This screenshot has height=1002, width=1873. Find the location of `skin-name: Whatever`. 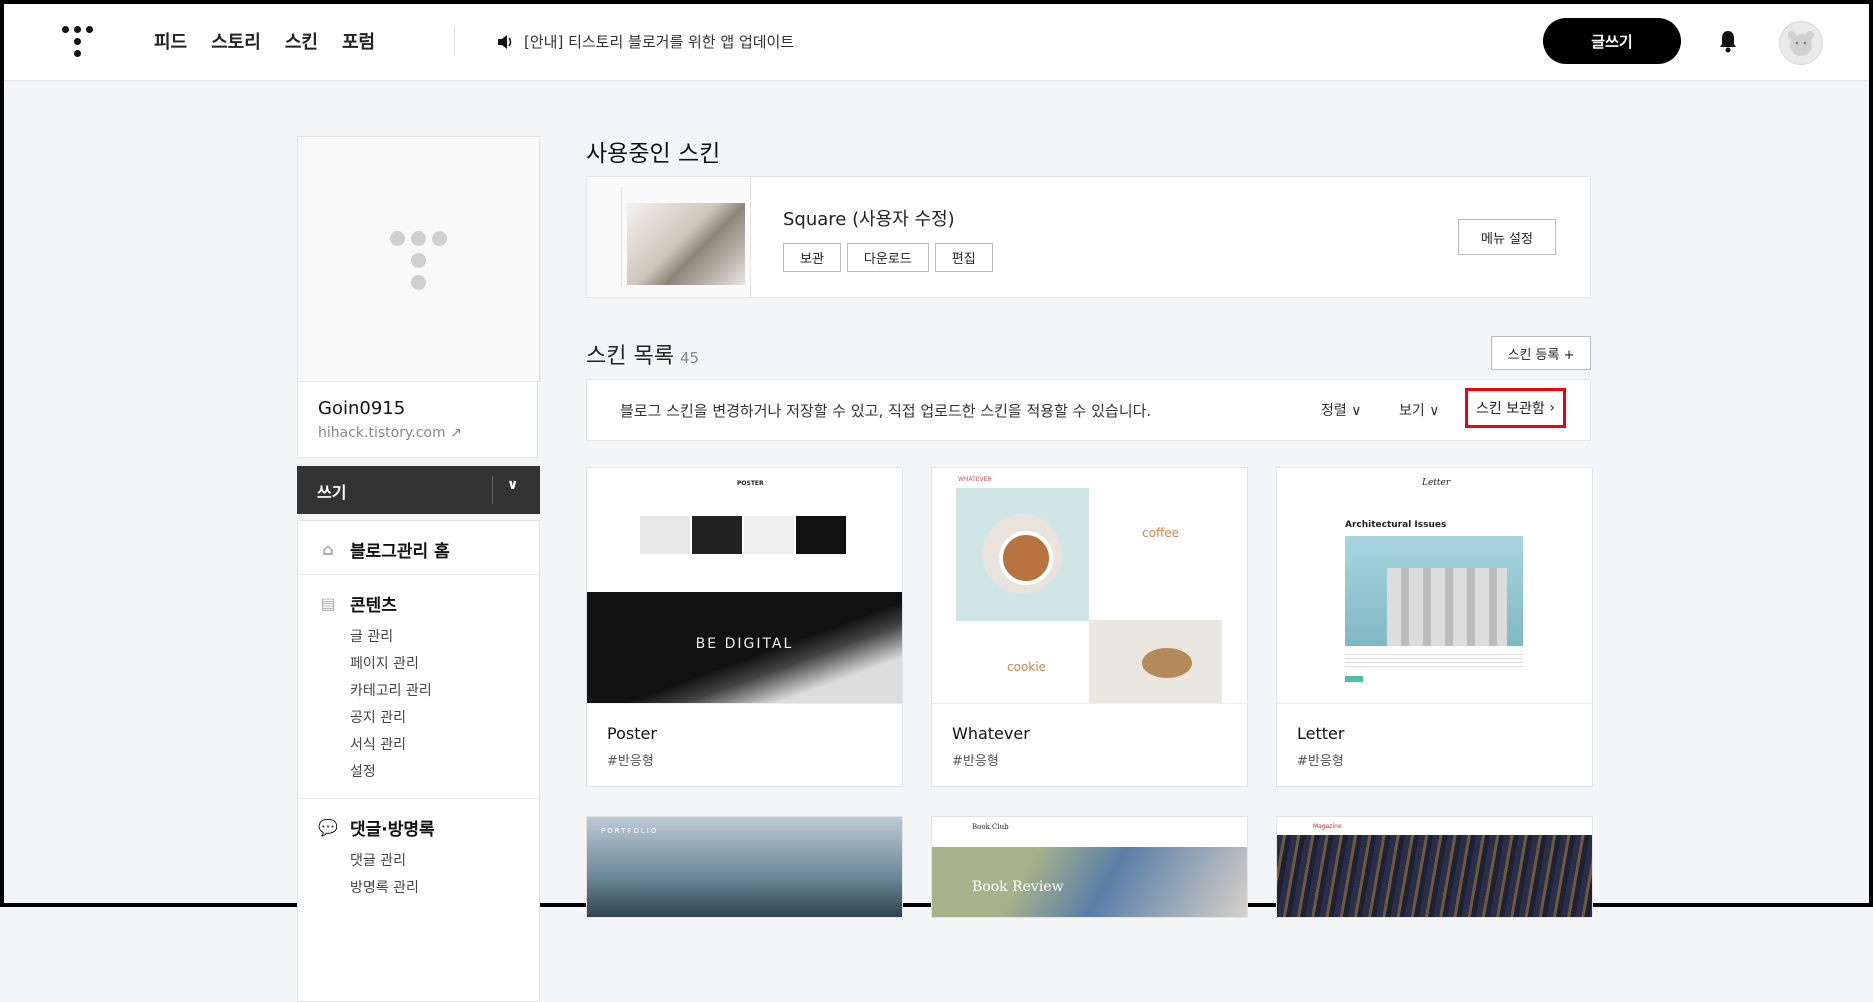

skin-name: Whatever is located at coordinates (991, 733).